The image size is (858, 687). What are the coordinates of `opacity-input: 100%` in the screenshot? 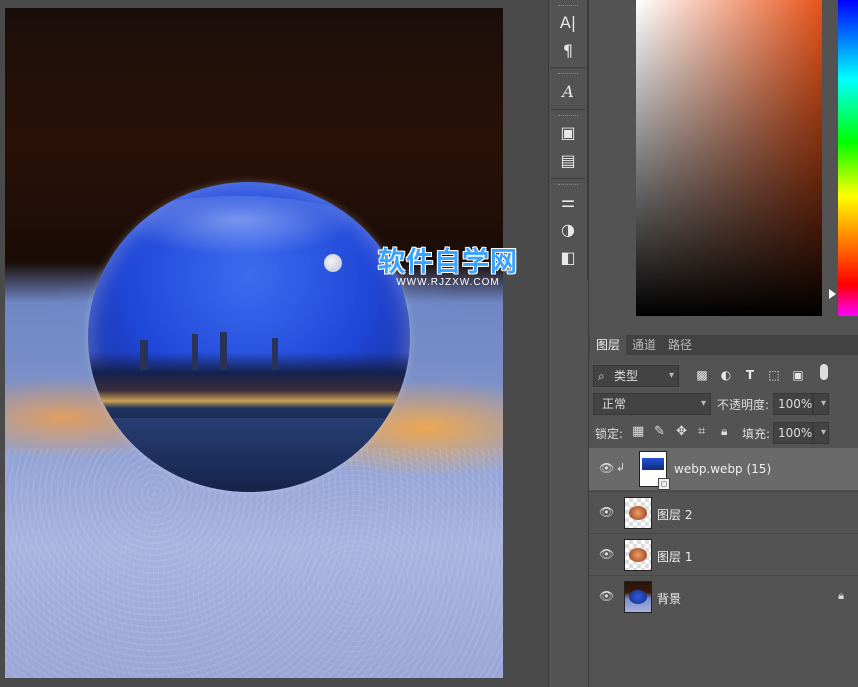 It's located at (793, 404).